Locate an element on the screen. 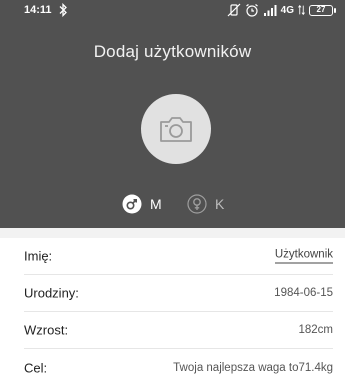 The image size is (345, 382). status-icons: 4G 27 is located at coordinates (281, 10).